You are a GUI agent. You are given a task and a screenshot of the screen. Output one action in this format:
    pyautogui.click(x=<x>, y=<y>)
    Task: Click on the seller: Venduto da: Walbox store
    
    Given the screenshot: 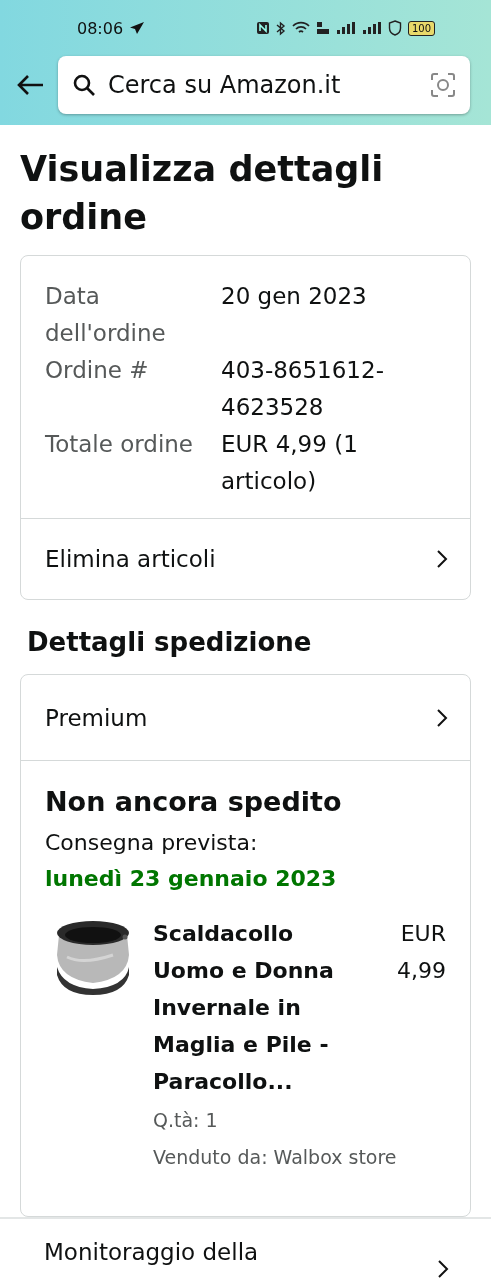 What is the action you would take?
    pyautogui.click(x=275, y=1157)
    